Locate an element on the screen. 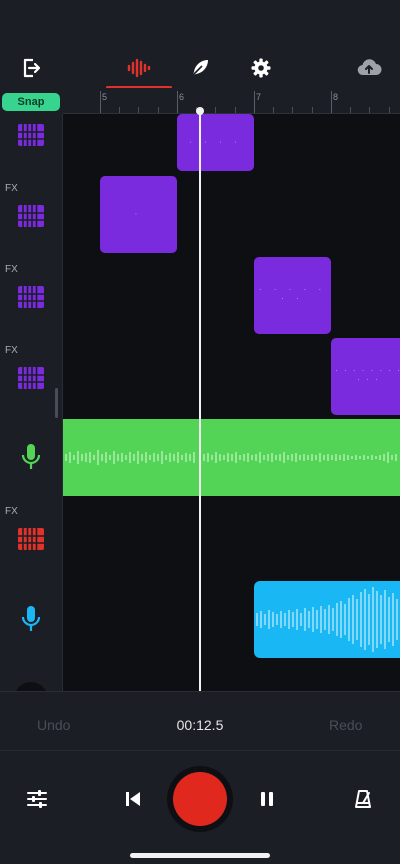 The height and width of the screenshot is (864, 400). sidebar-scrollbar is located at coordinates (56, 403).